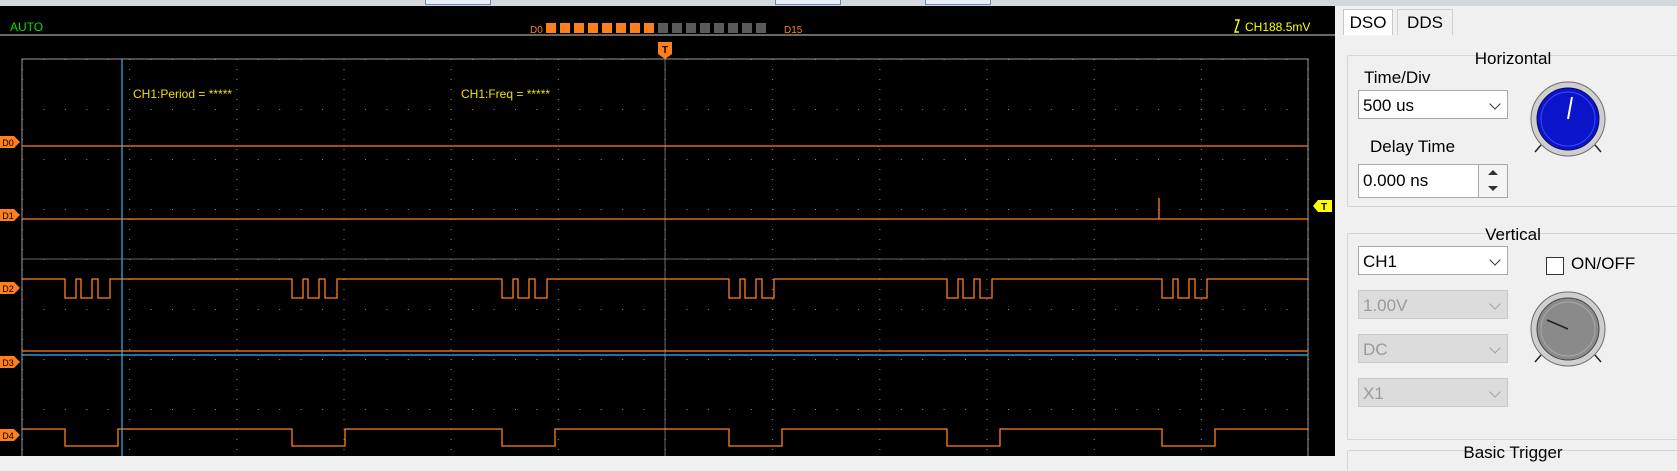 Image resolution: width=1677 pixels, height=471 pixels. Describe the element at coordinates (1368, 22) in the screenshot. I see `tab-dso: DSO` at that location.